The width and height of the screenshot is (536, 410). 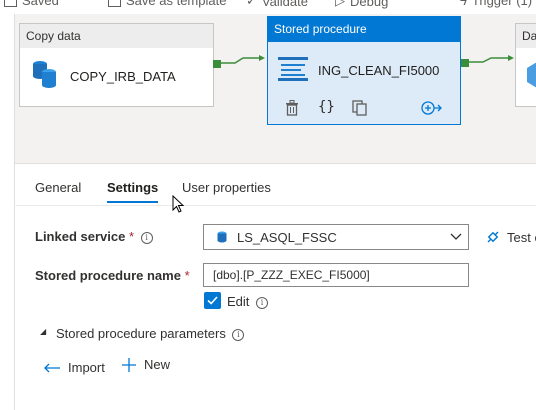 I want to click on new-button: New, so click(x=146, y=364).